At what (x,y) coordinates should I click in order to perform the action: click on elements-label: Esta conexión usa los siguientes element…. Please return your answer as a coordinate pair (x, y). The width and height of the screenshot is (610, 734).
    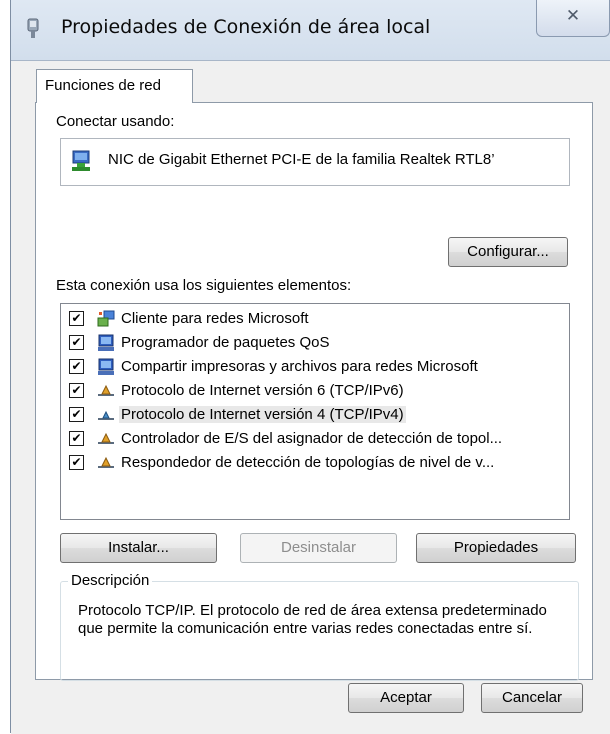
    Looking at the image, I should click on (204, 285).